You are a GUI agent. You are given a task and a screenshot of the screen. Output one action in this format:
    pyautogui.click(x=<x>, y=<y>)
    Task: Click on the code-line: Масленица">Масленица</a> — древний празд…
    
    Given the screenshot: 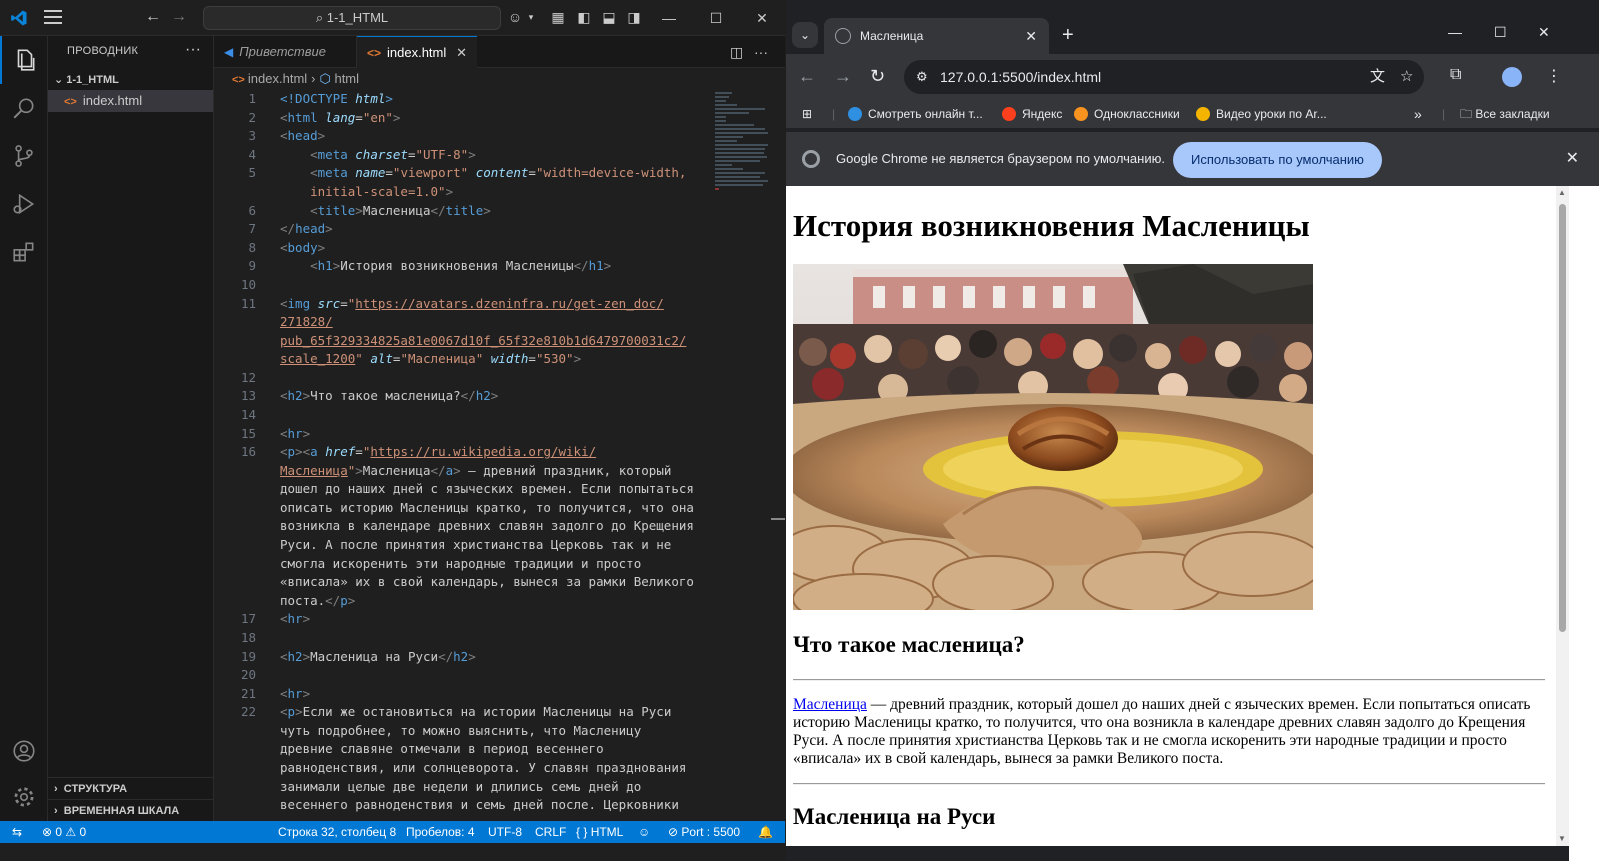 What is the action you would take?
    pyautogui.click(x=476, y=470)
    